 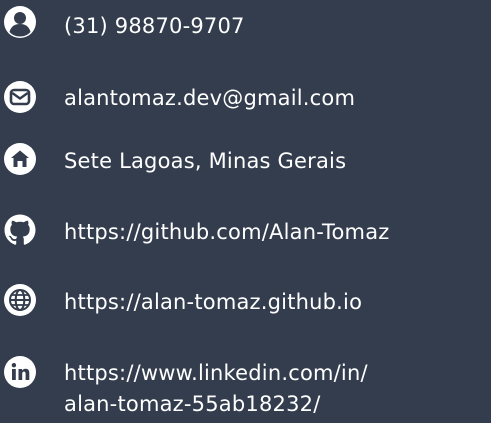 What do you see at coordinates (209, 98) in the screenshot?
I see `email-text: alantomaz.dev@gmail.com` at bounding box center [209, 98].